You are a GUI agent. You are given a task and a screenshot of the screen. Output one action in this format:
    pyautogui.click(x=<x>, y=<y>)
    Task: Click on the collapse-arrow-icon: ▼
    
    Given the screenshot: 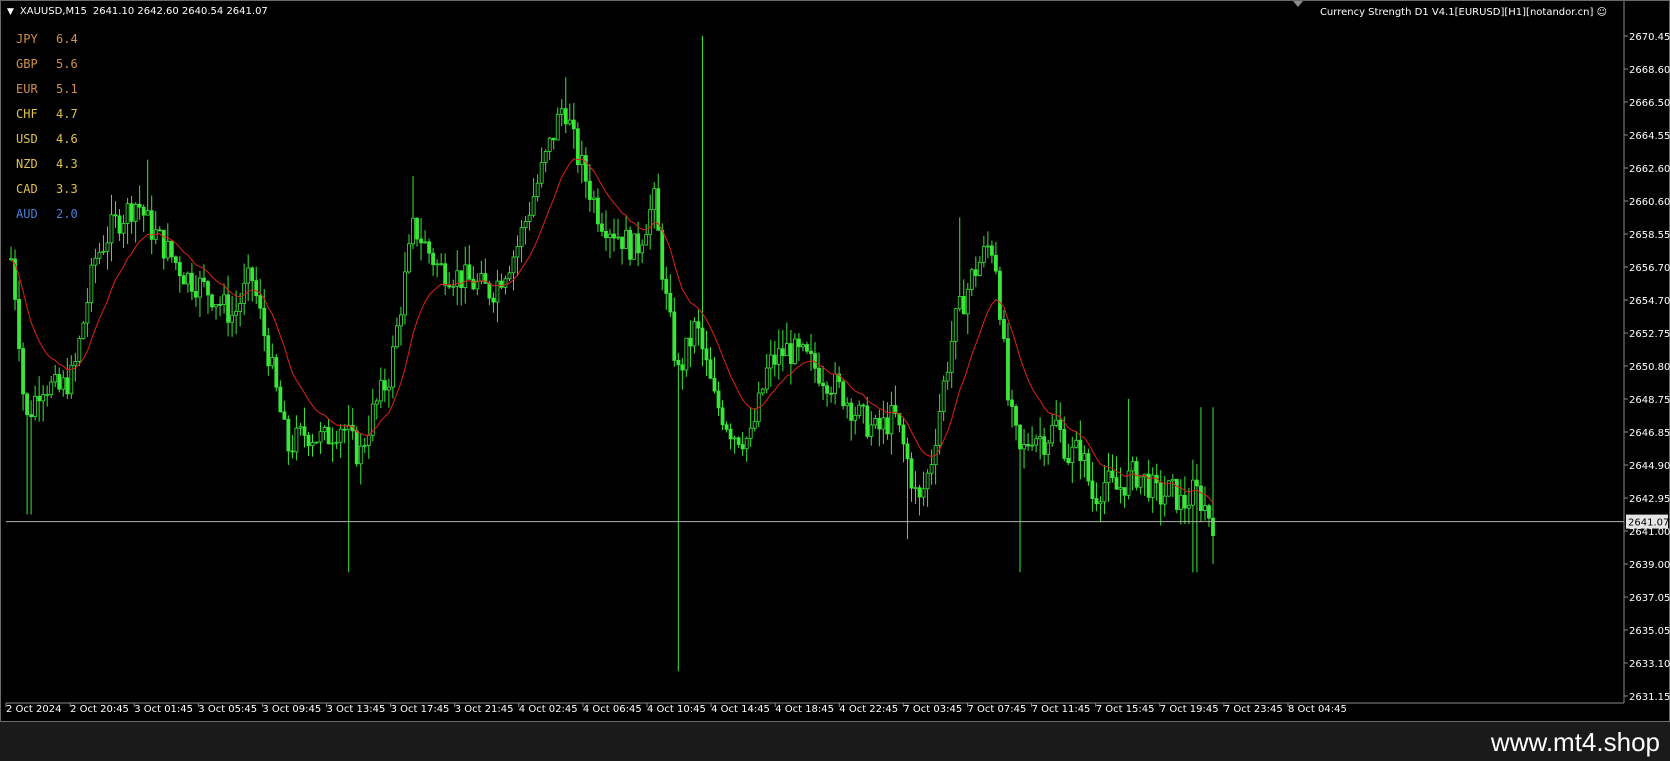 What is the action you would take?
    pyautogui.click(x=10, y=12)
    